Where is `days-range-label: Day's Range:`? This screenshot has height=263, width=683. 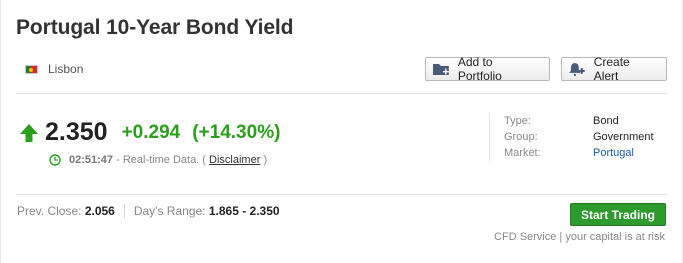
days-range-label: Day's Range: is located at coordinates (169, 211).